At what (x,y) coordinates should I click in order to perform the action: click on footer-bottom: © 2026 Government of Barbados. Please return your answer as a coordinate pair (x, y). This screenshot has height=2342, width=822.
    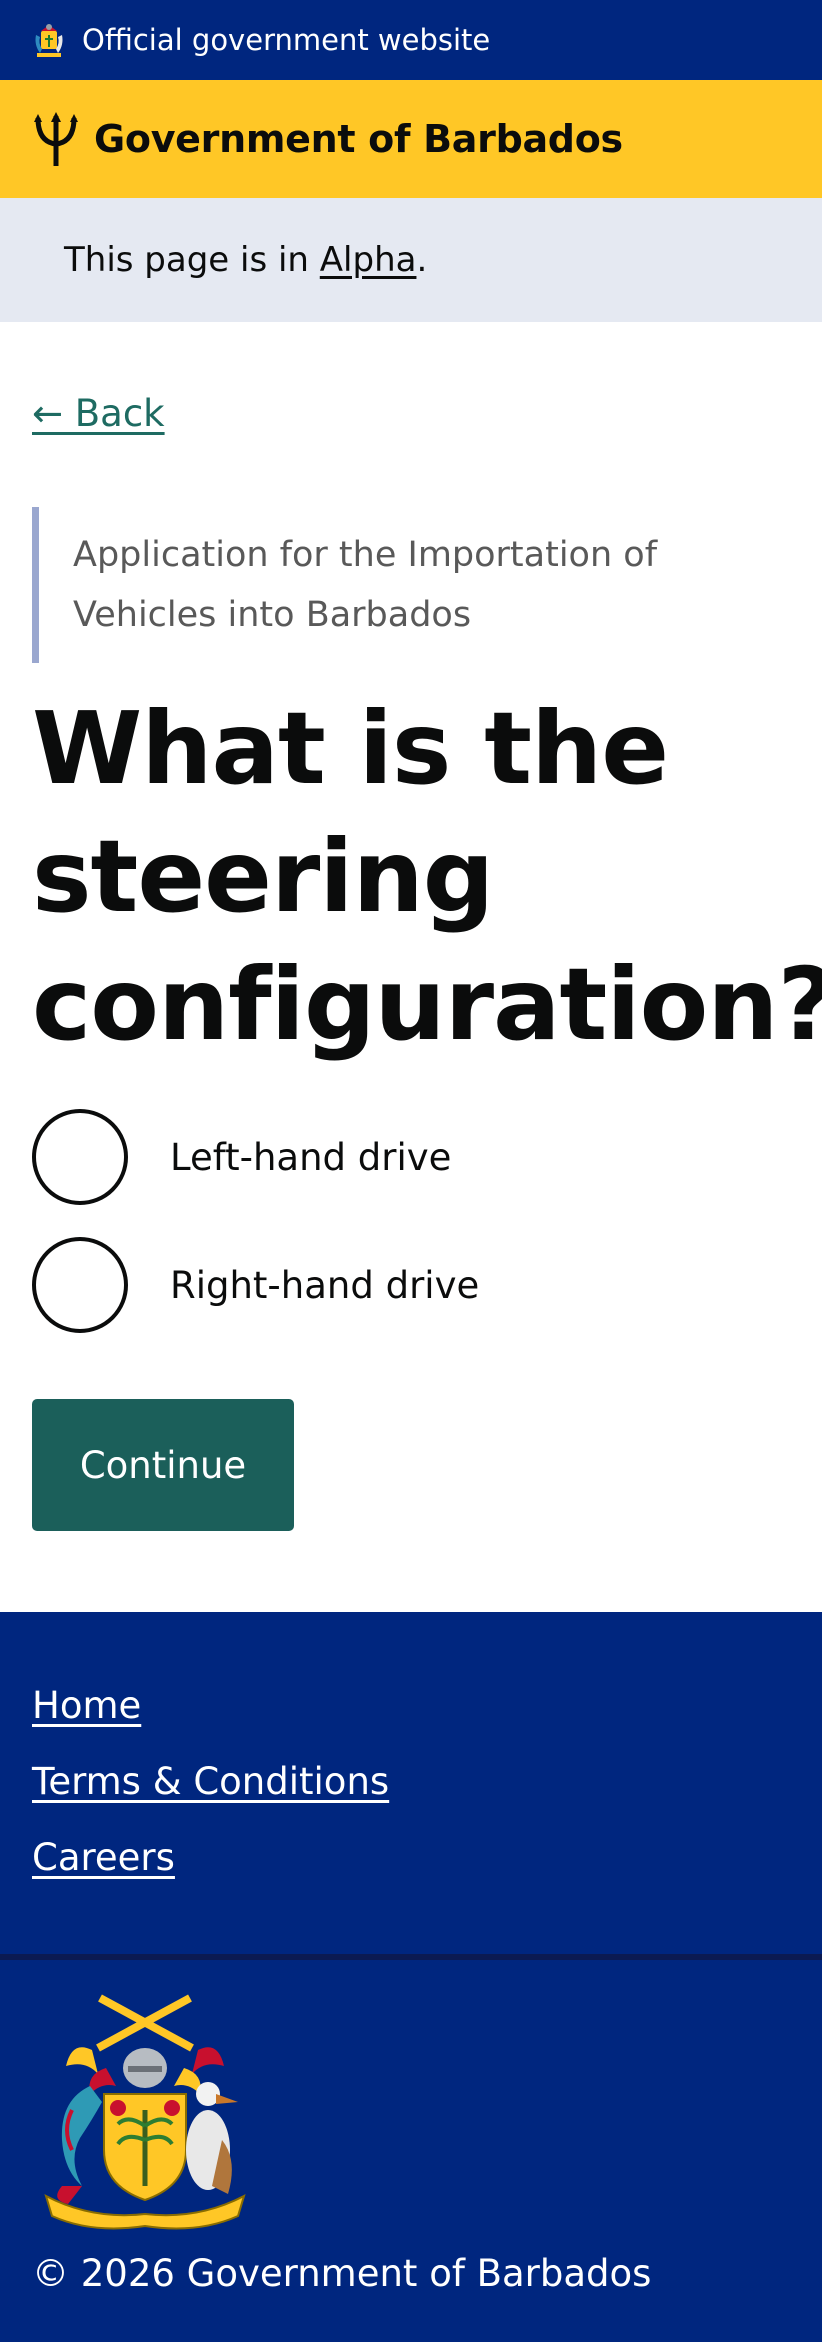
    Looking at the image, I should click on (411, 2127).